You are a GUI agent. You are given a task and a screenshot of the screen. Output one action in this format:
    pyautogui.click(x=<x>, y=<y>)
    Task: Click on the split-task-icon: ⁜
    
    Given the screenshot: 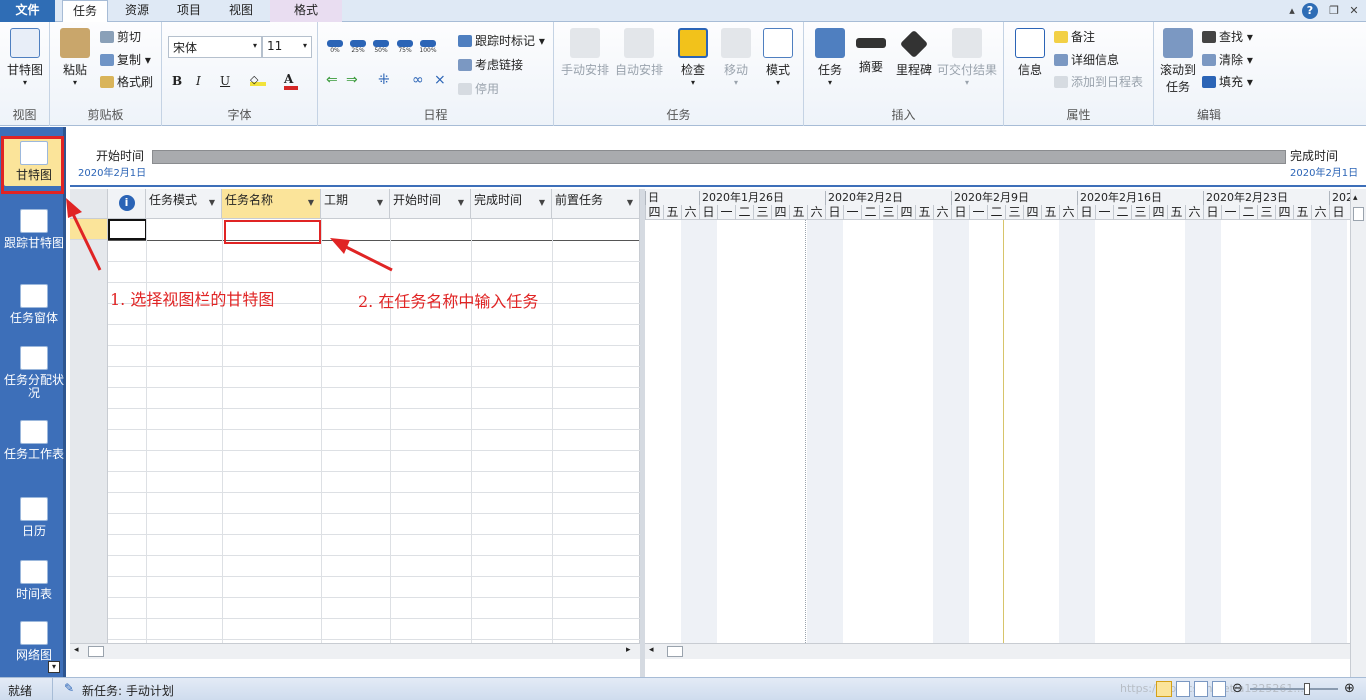 What is the action you would take?
    pyautogui.click(x=384, y=80)
    